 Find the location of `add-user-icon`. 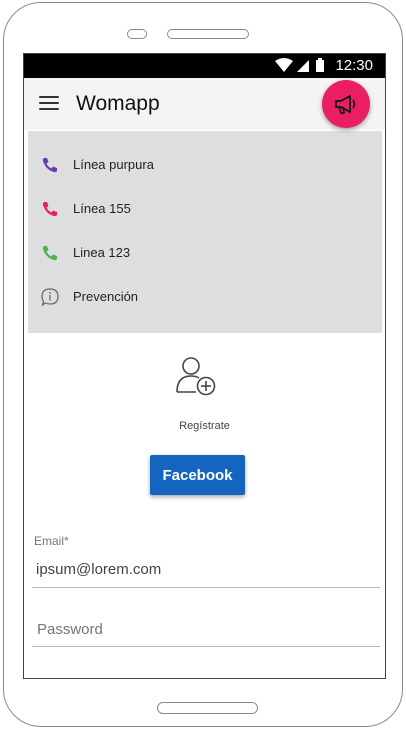

add-user-icon is located at coordinates (196, 376).